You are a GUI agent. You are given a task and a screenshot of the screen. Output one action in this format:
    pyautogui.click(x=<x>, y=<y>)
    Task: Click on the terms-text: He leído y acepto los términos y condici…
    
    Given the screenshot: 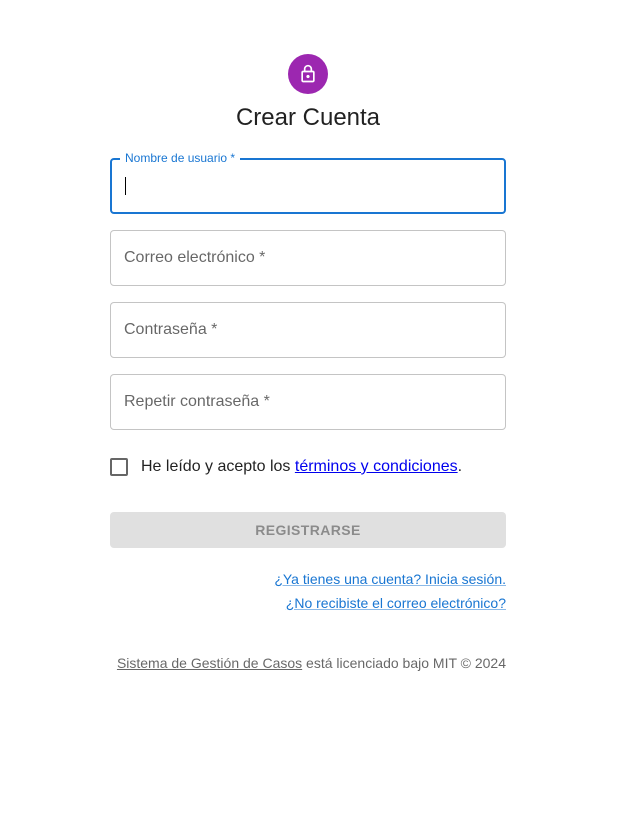 What is the action you would take?
    pyautogui.click(x=301, y=467)
    